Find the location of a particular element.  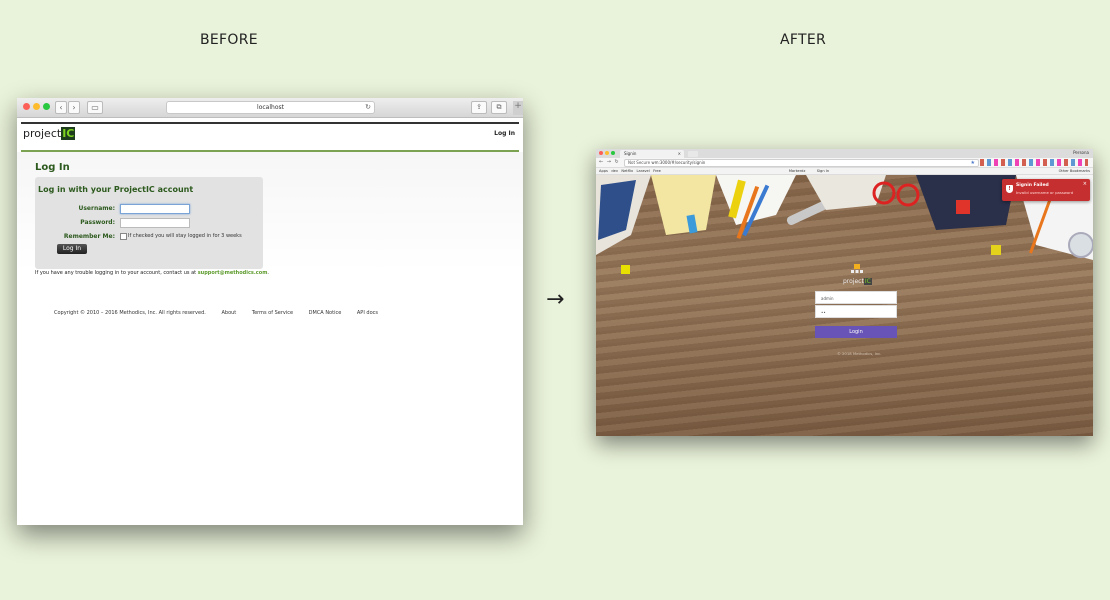

new-tab-icon: + is located at coordinates (518, 108).